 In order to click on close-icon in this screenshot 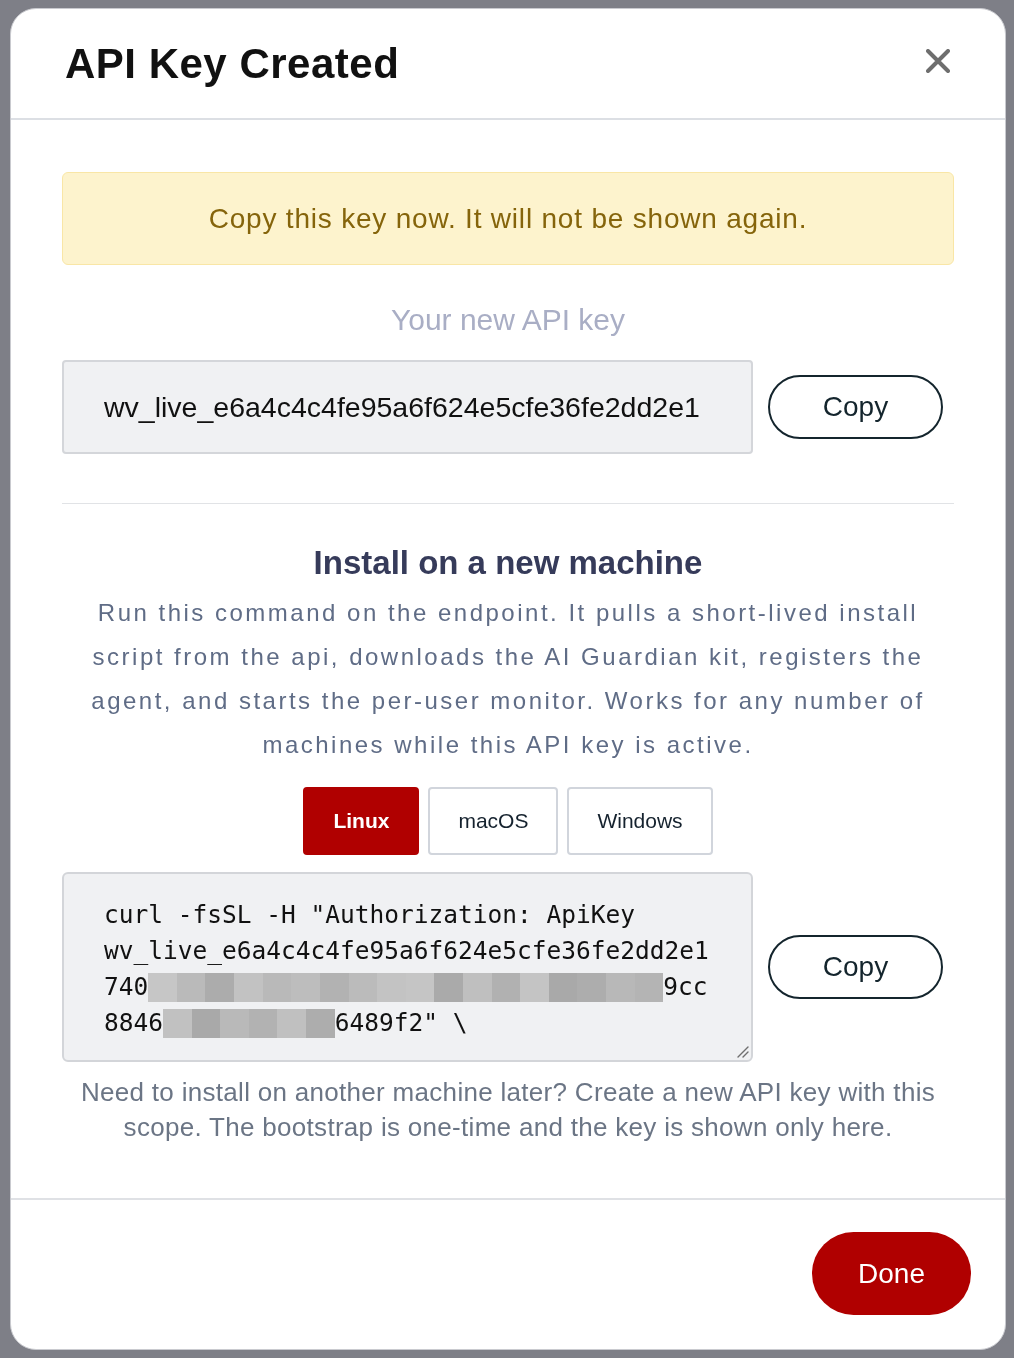, I will do `click(938, 60)`.